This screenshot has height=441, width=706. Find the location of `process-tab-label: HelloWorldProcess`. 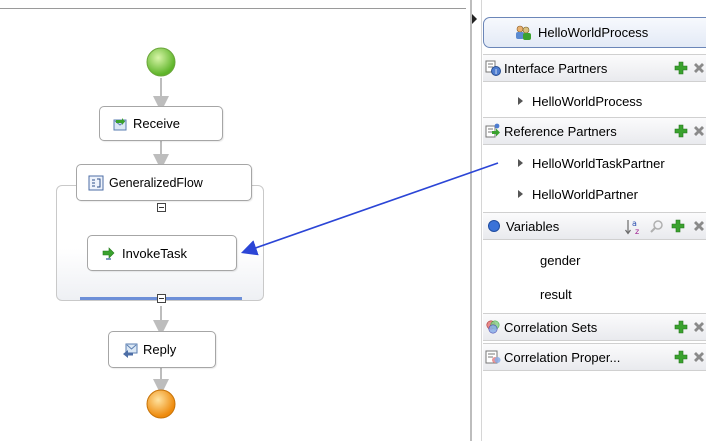

process-tab-label: HelloWorldProcess is located at coordinates (593, 32).